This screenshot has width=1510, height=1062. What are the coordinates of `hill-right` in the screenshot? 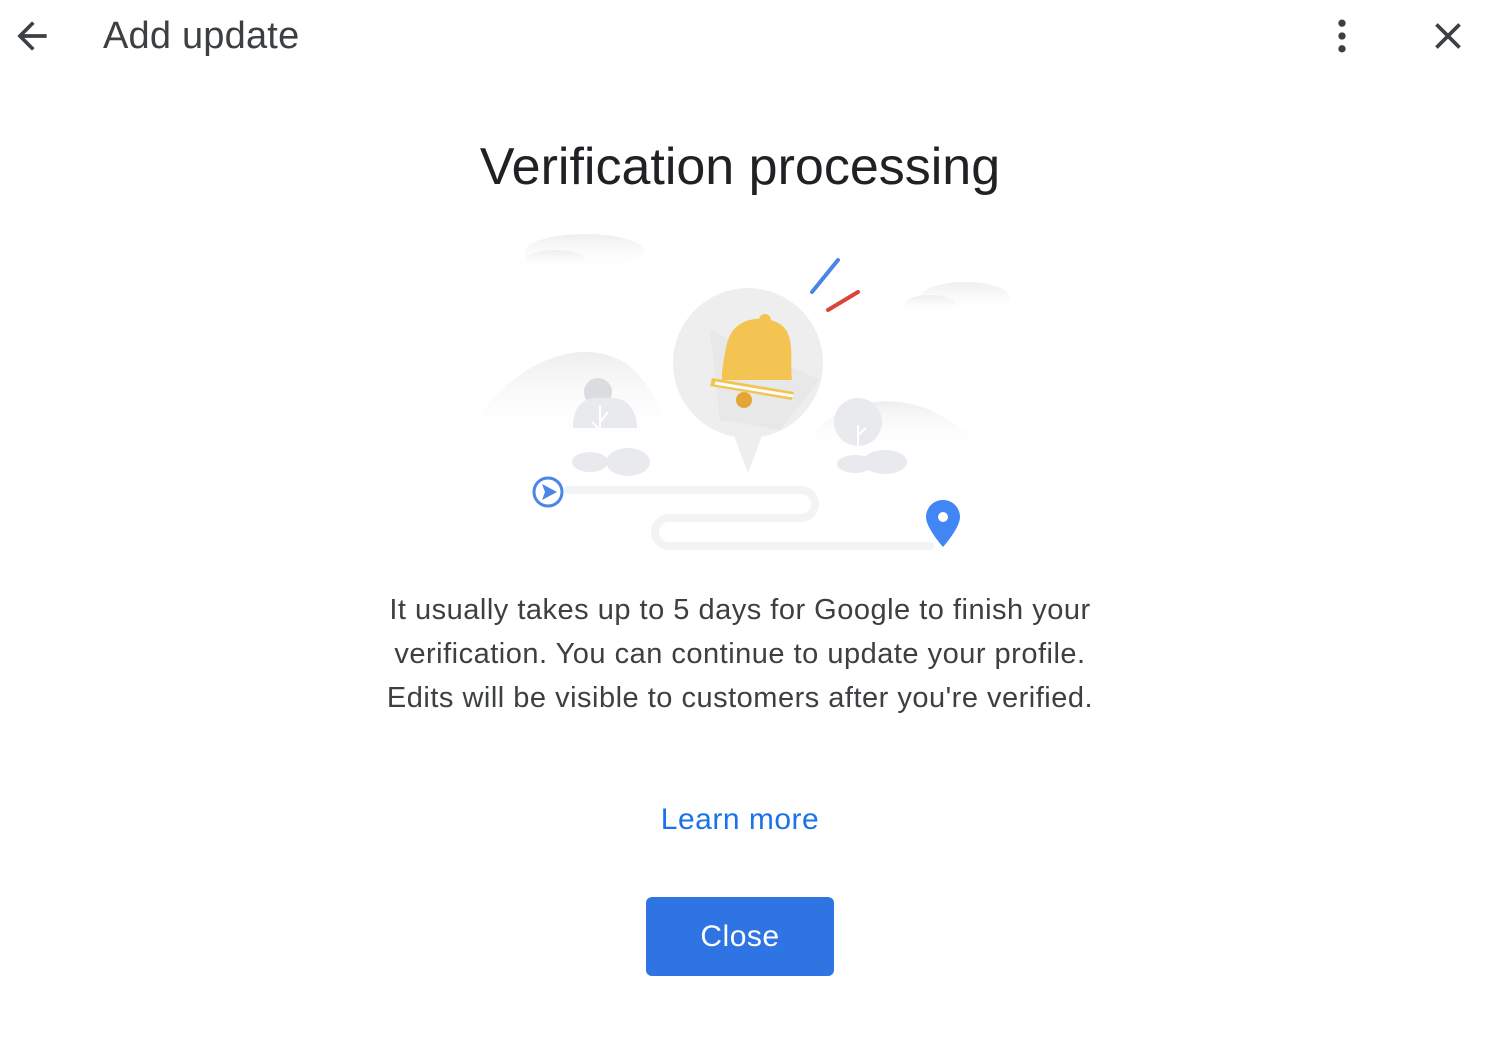 It's located at (892, 425).